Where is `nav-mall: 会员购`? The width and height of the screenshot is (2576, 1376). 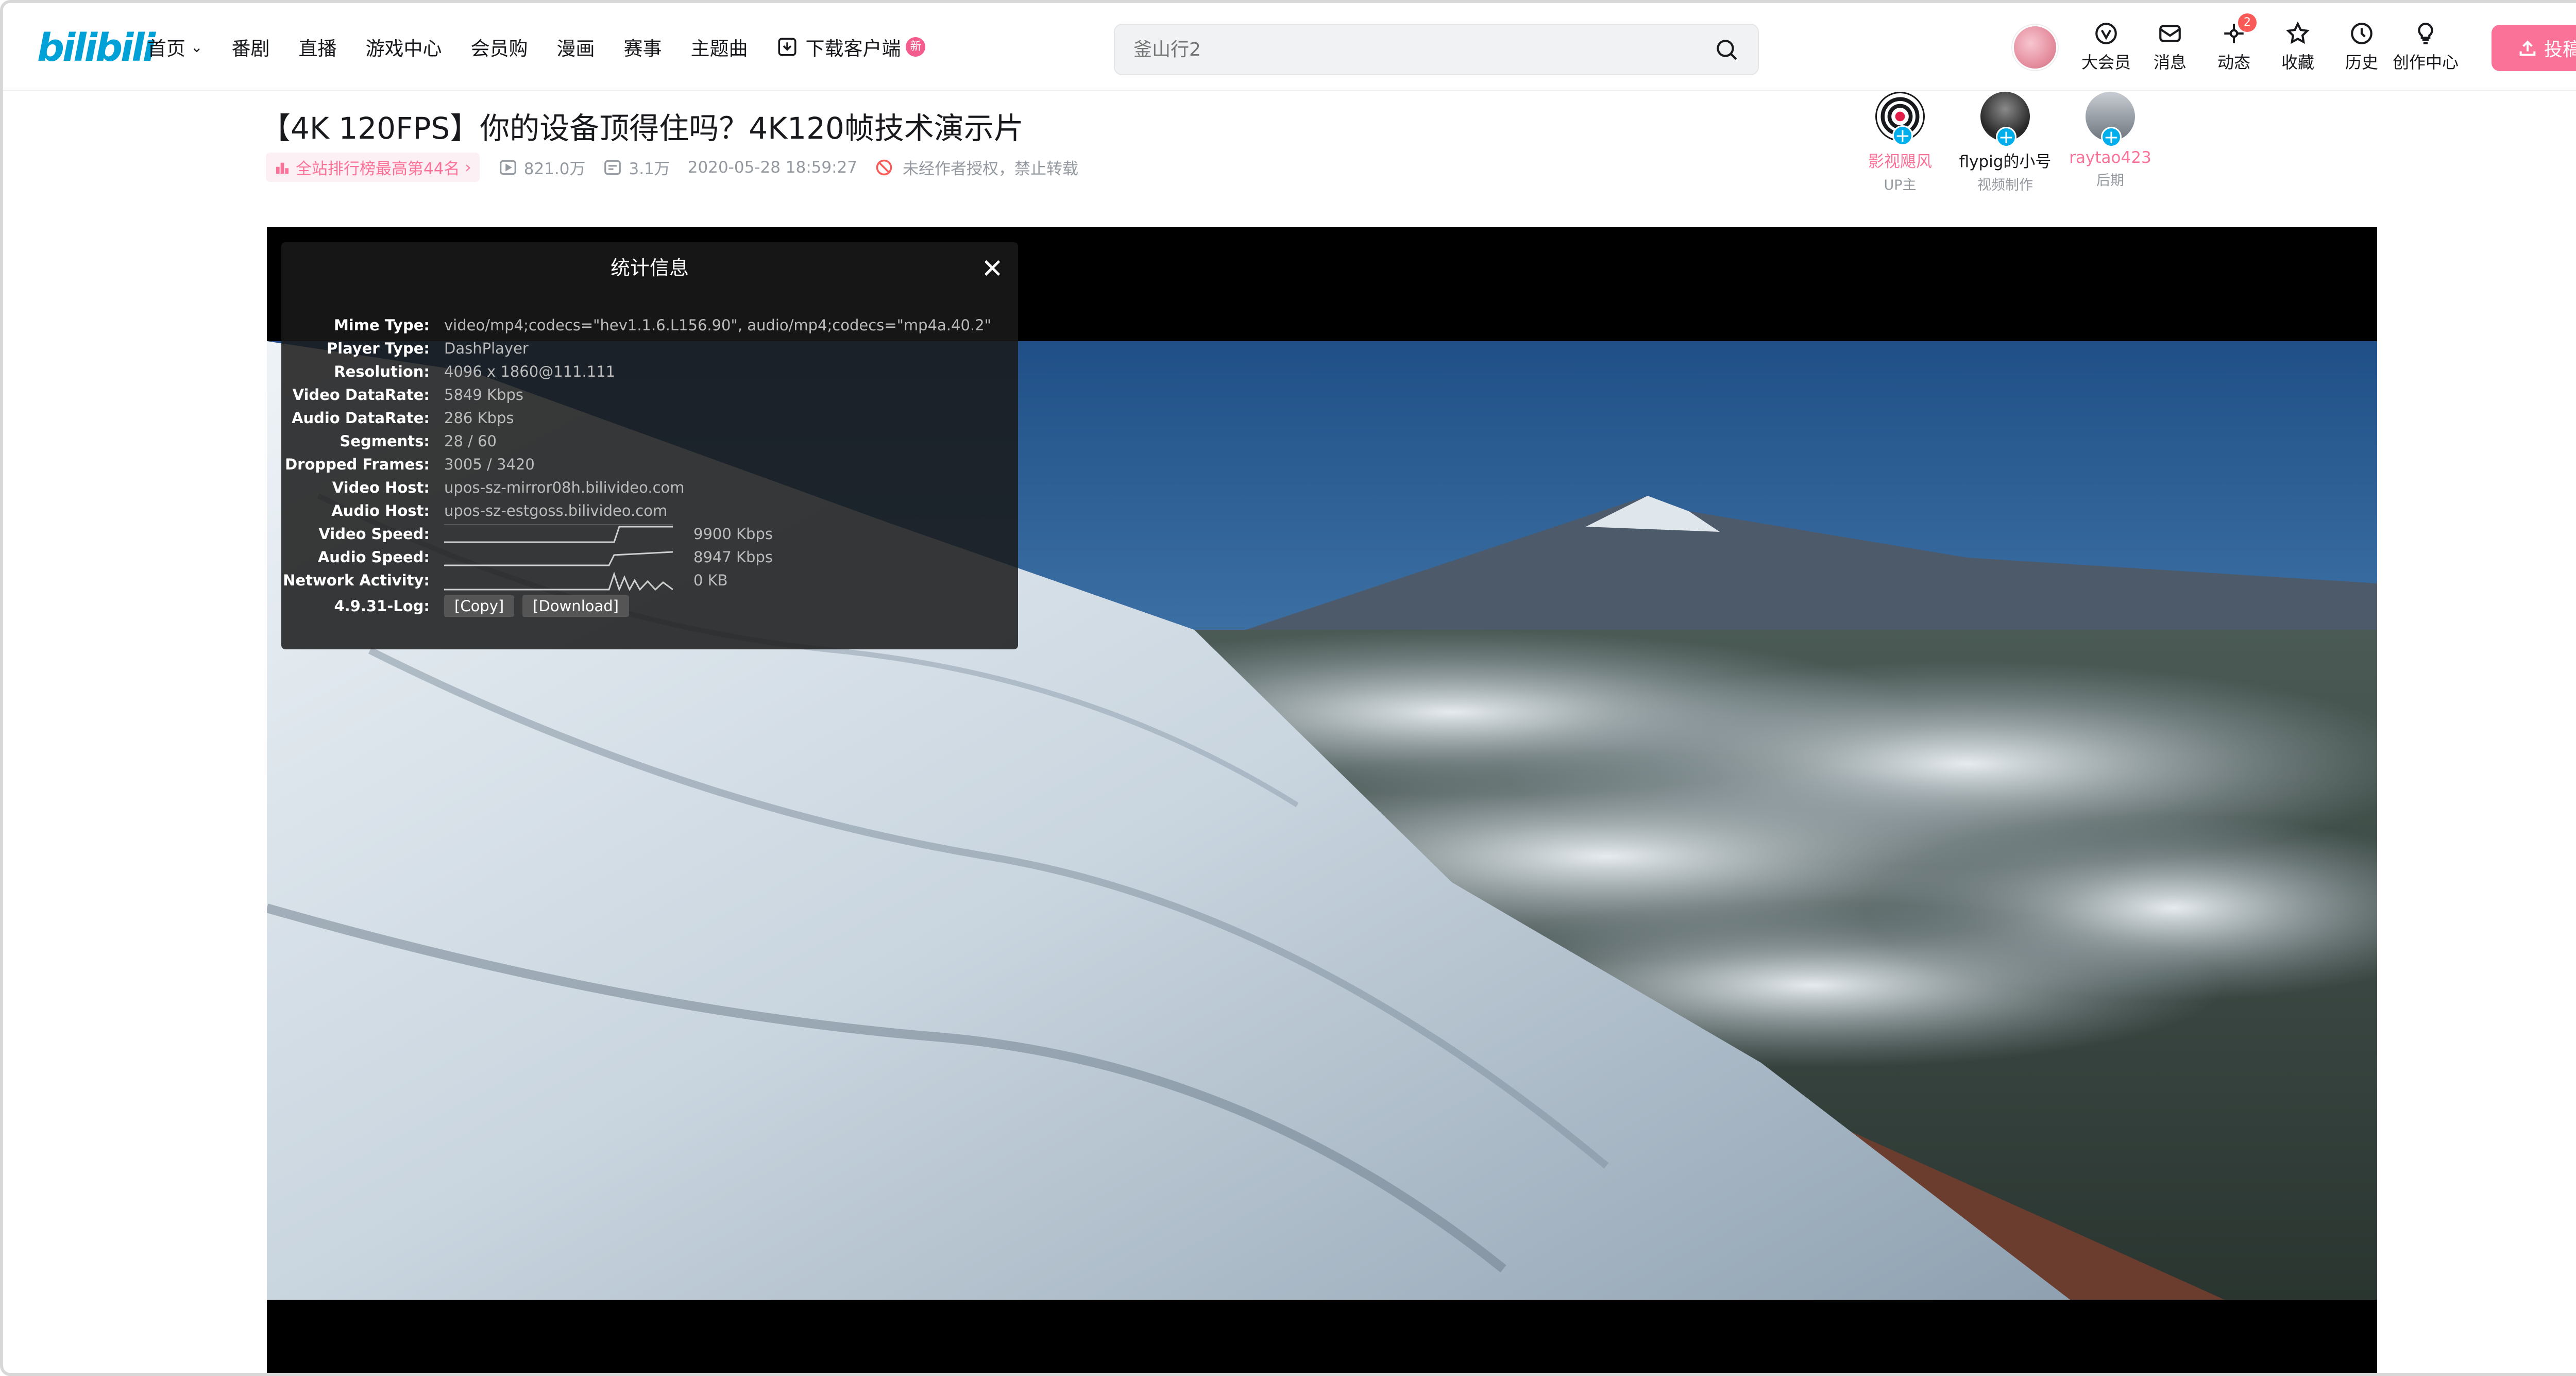
nav-mall: 会员购 is located at coordinates (499, 47).